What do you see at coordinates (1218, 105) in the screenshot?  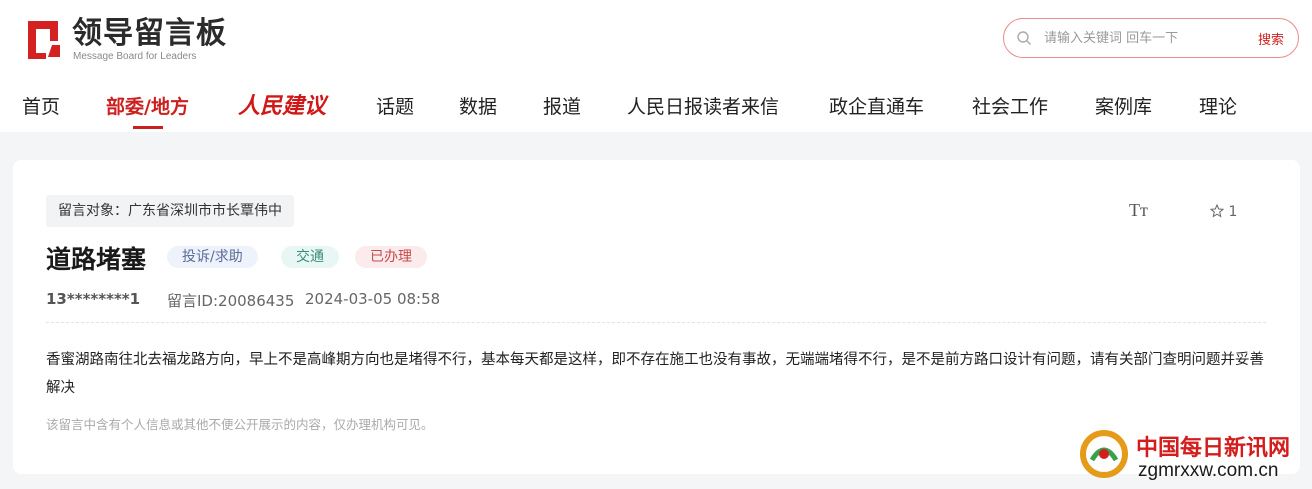 I see `nav-theory: 理论` at bounding box center [1218, 105].